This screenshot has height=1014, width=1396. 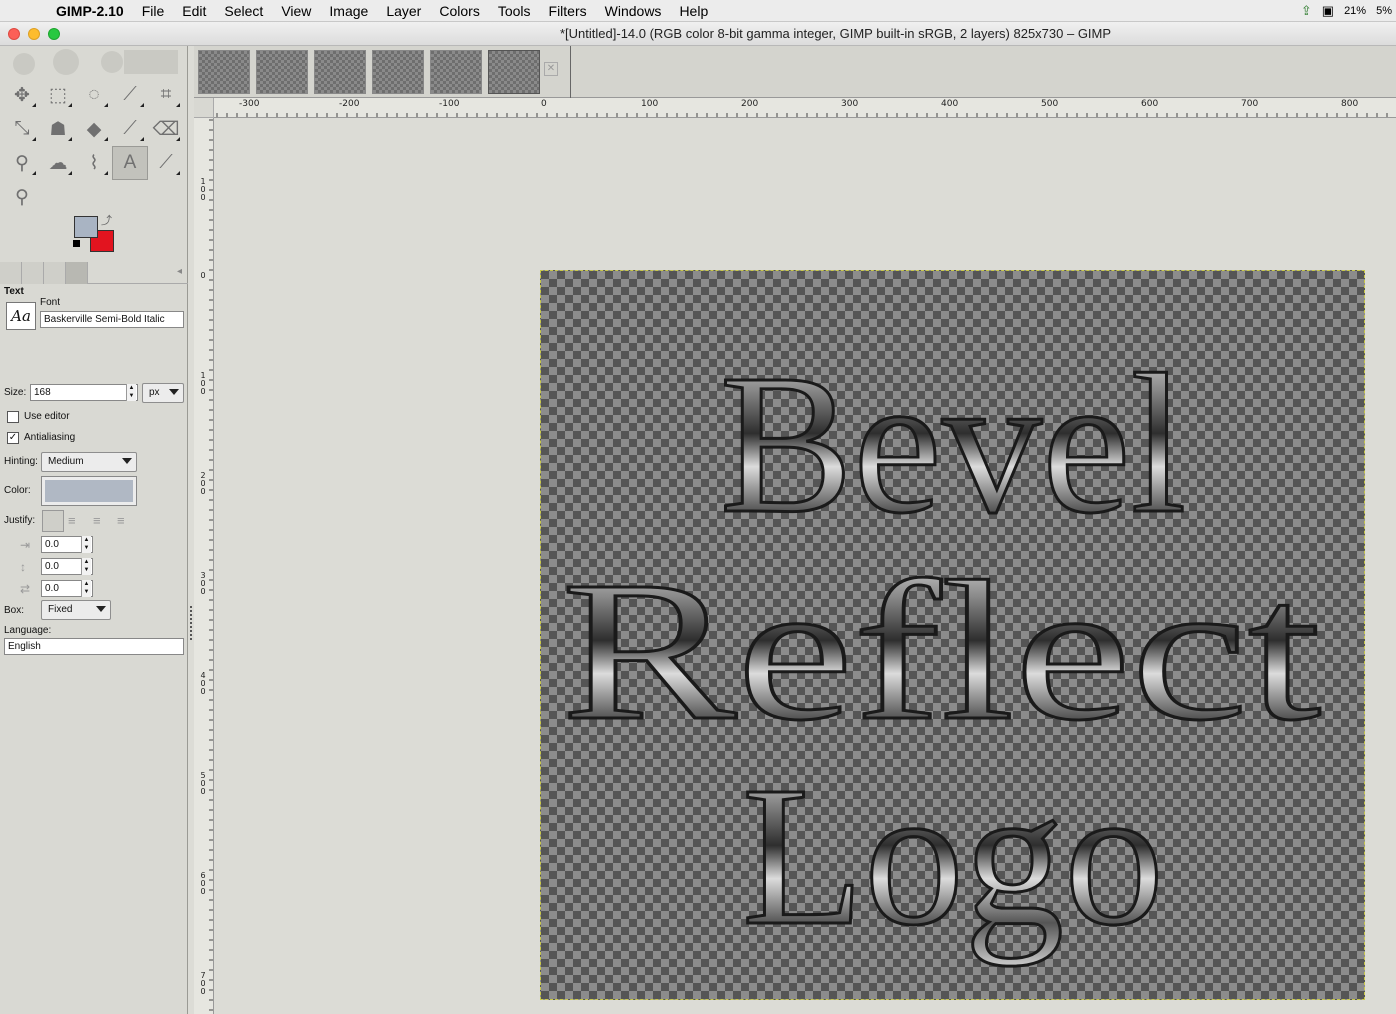 I want to click on hruler-label: 400, so click(x=950, y=104).